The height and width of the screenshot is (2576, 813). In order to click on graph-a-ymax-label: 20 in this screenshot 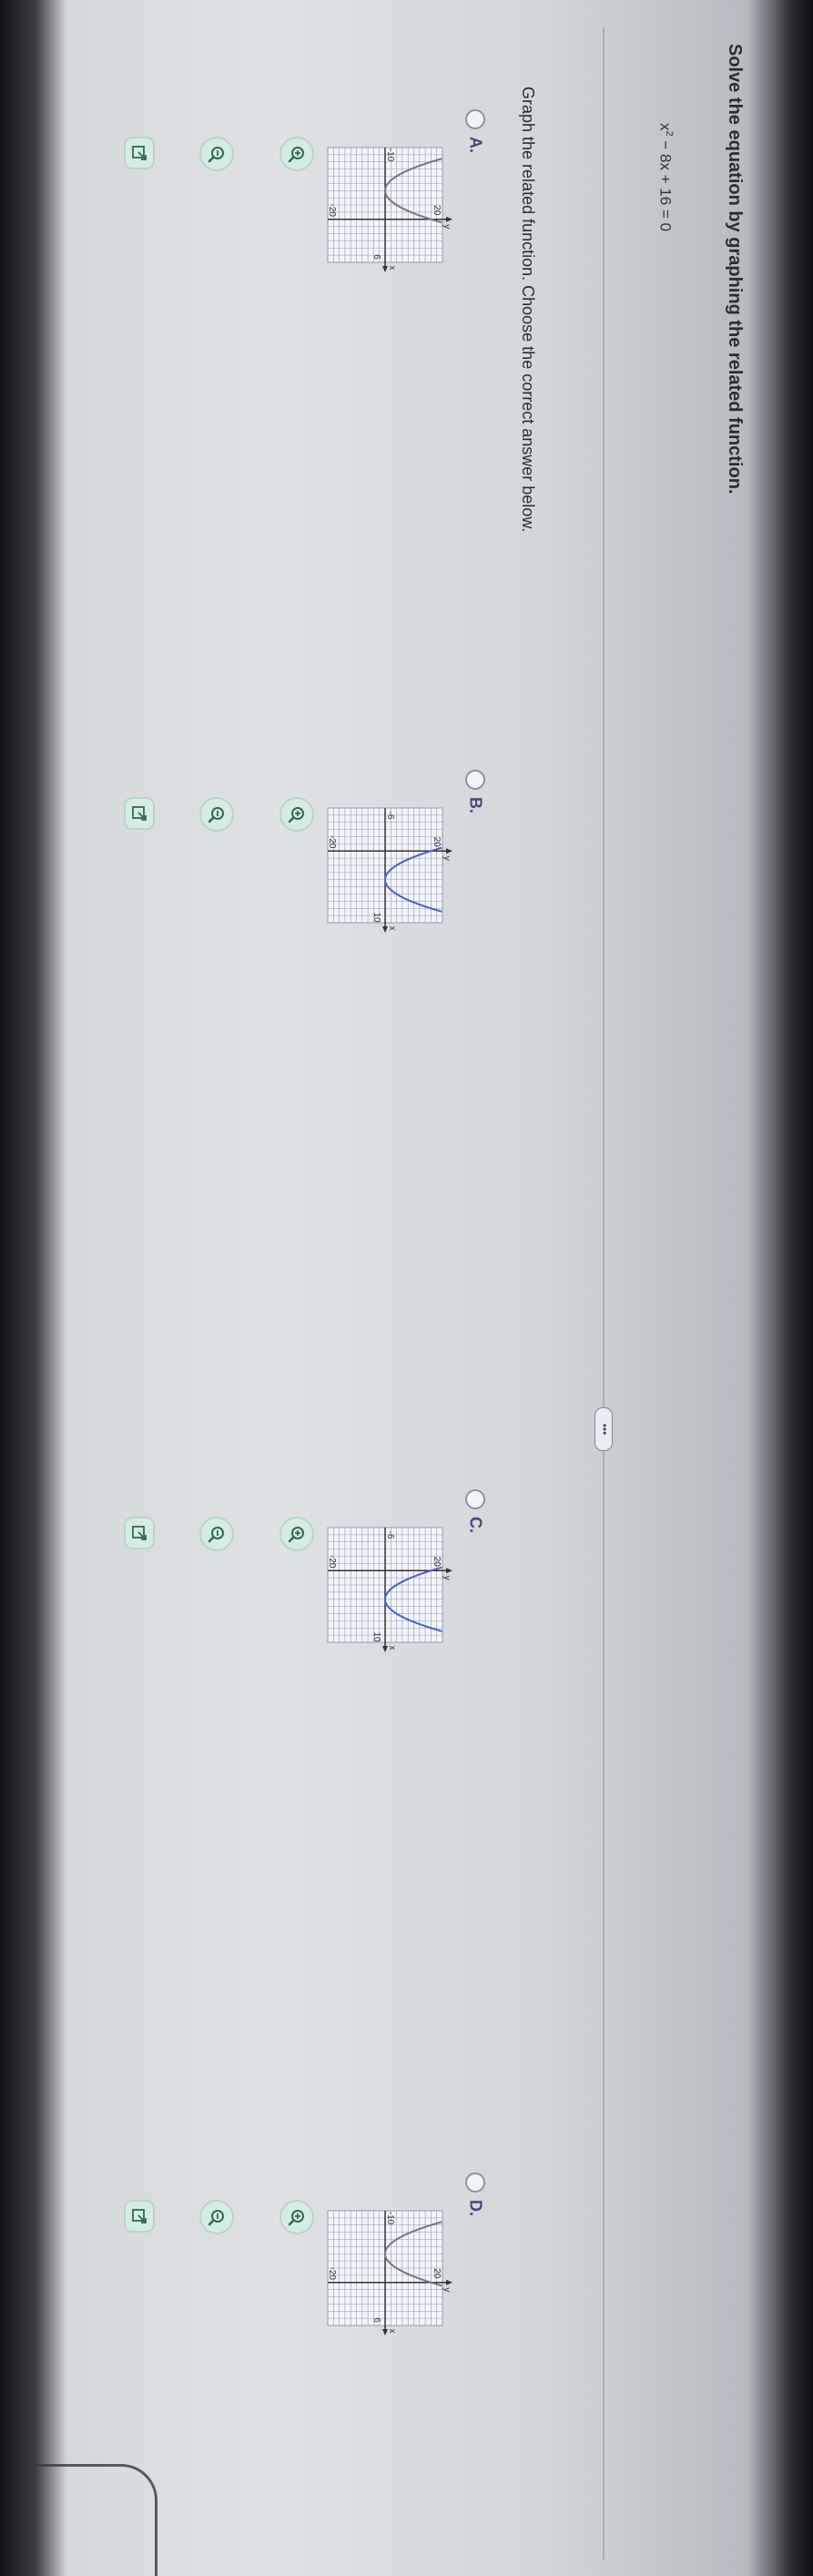, I will do `click(437, 210)`.